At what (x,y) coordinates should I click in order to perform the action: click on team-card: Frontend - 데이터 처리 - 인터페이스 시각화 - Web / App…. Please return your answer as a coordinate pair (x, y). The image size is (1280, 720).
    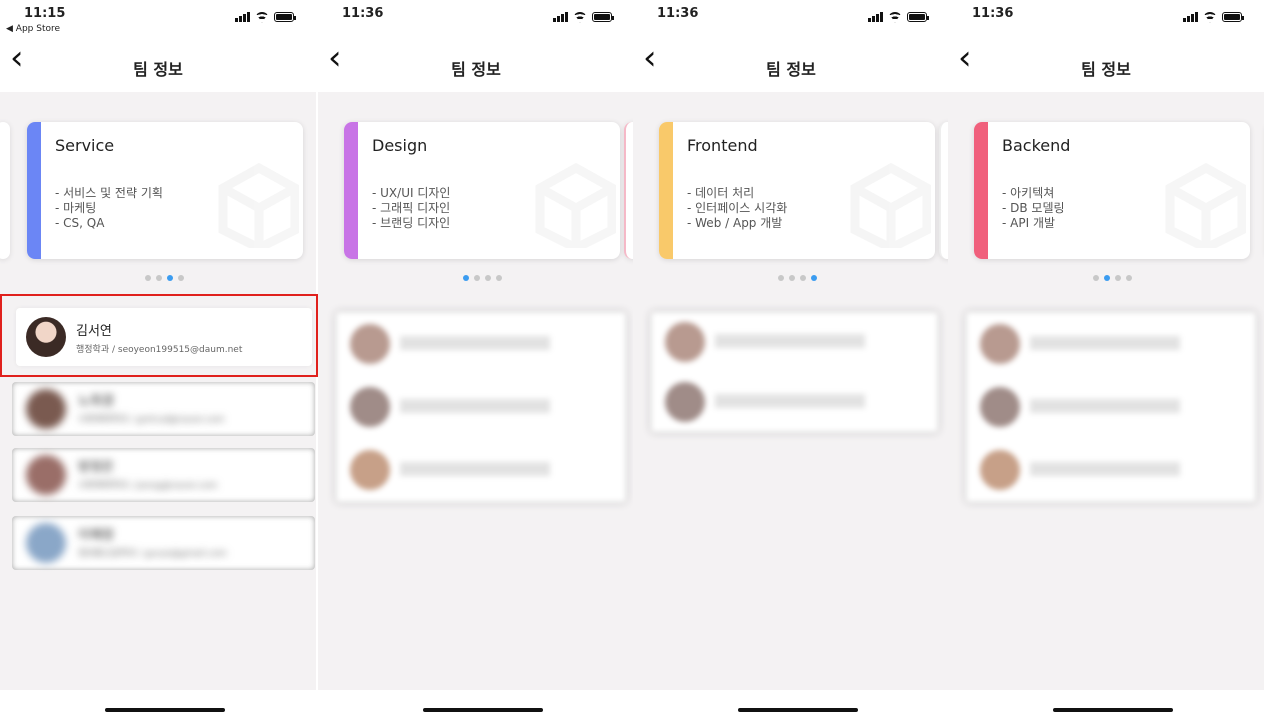
    Looking at the image, I should click on (797, 190).